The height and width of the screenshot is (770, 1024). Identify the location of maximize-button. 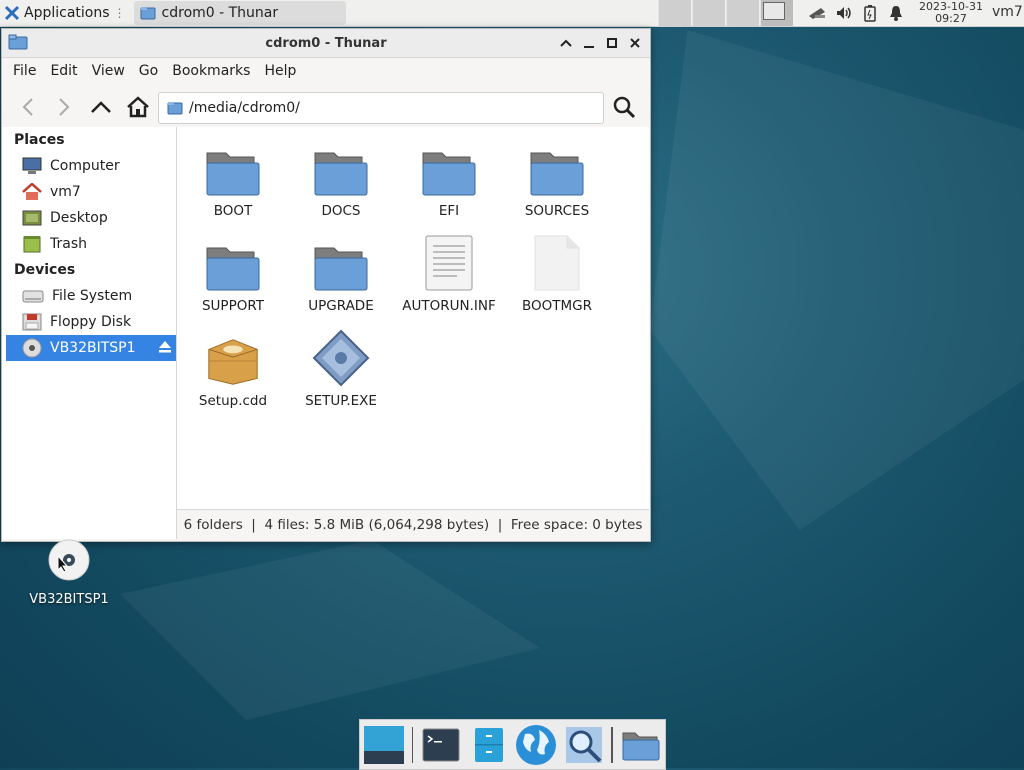
(612, 43).